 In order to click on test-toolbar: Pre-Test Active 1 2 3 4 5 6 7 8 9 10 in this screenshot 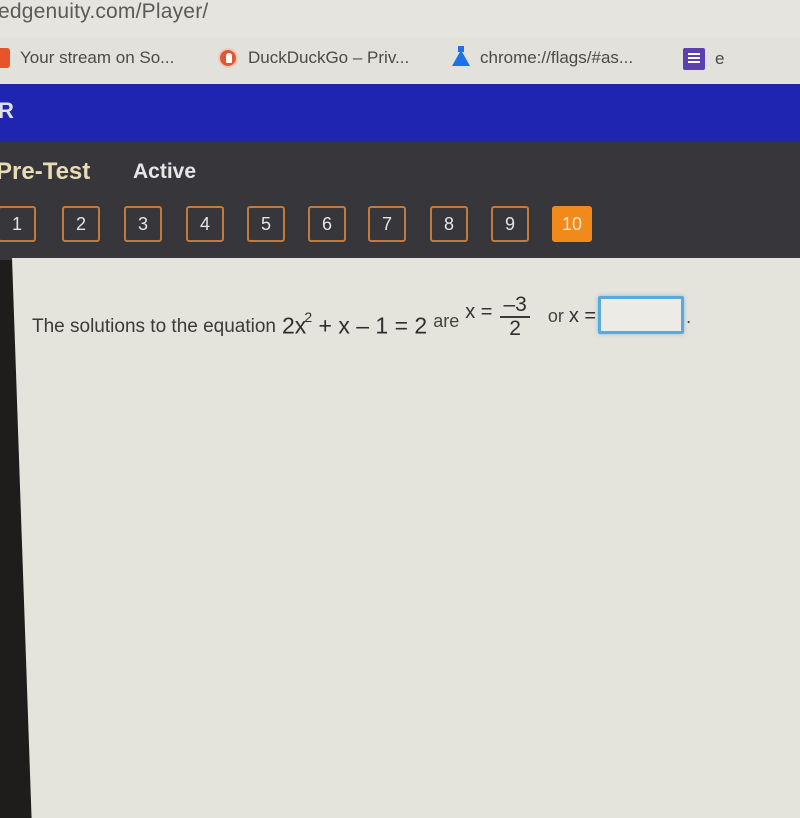, I will do `click(400, 201)`.